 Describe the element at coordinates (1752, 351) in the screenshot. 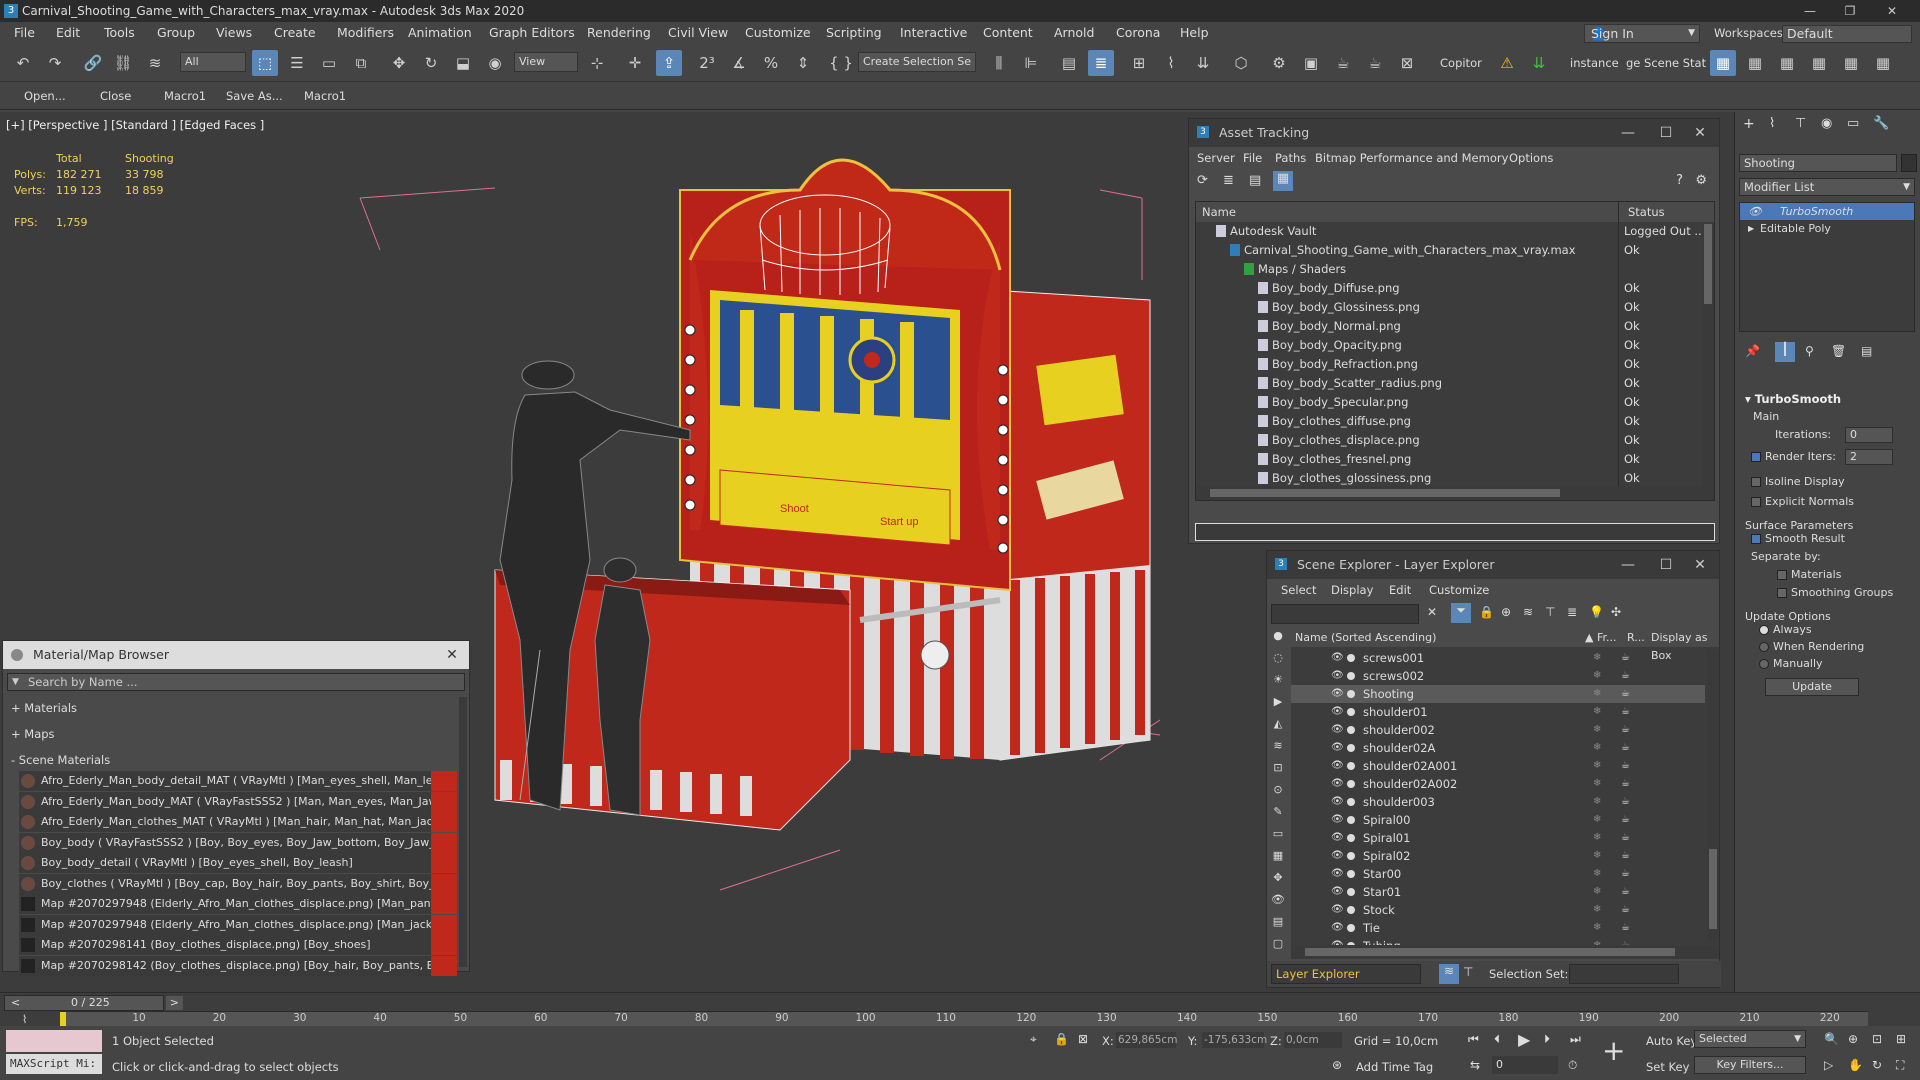

I see `pin-stack-icon: 📌` at that location.